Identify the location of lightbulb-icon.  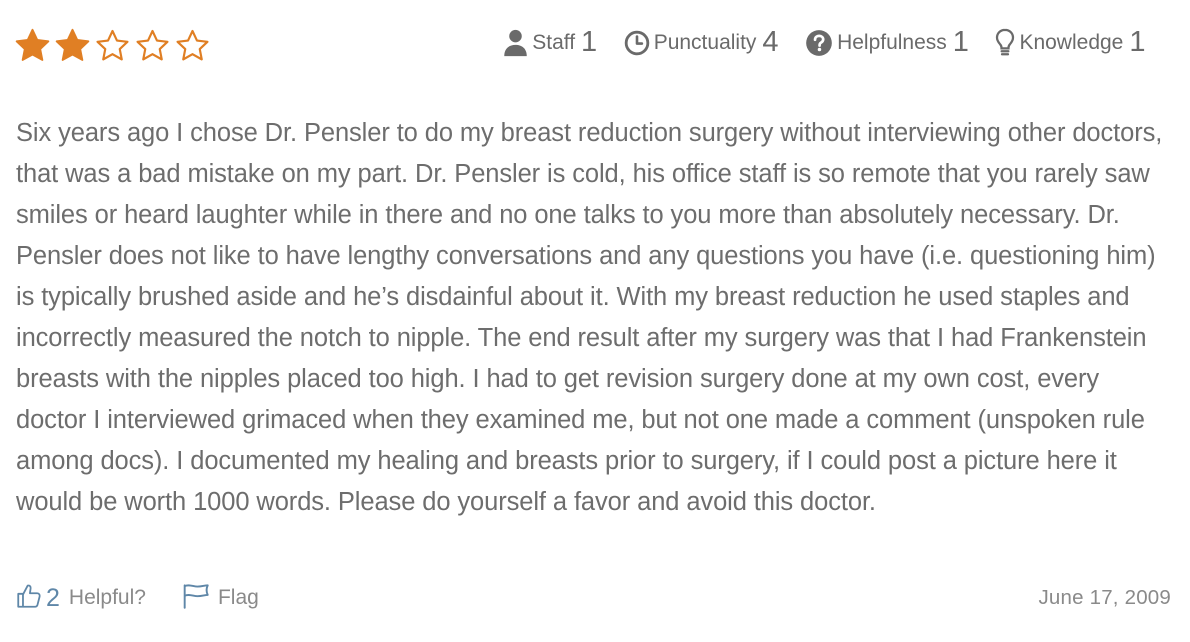
(1005, 43).